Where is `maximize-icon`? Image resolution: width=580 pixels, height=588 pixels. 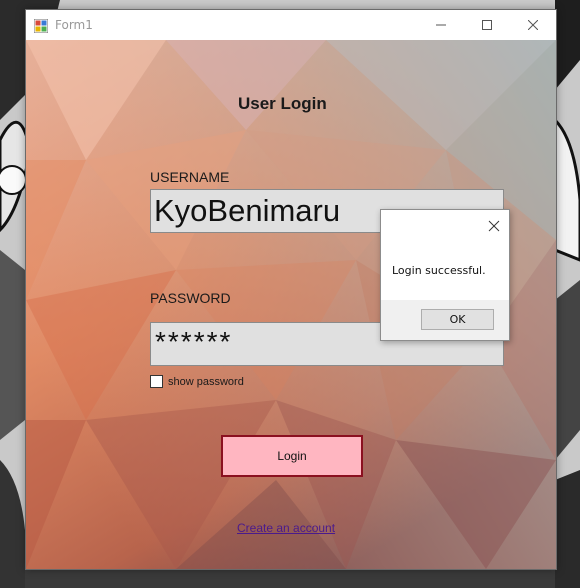 maximize-icon is located at coordinates (487, 25).